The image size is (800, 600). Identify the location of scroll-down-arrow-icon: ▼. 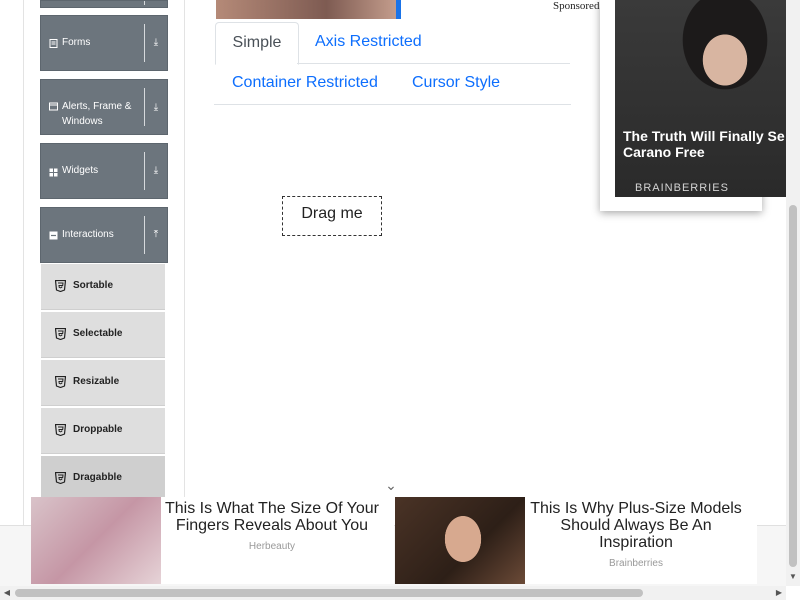
(793, 577).